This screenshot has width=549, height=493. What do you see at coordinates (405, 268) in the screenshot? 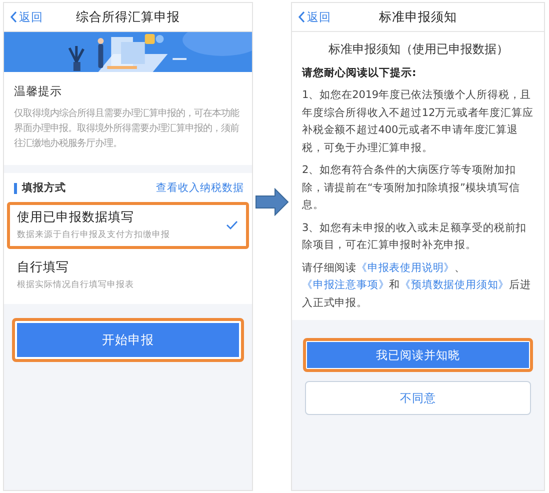
I see `document-link: 《申报表使用说明》` at bounding box center [405, 268].